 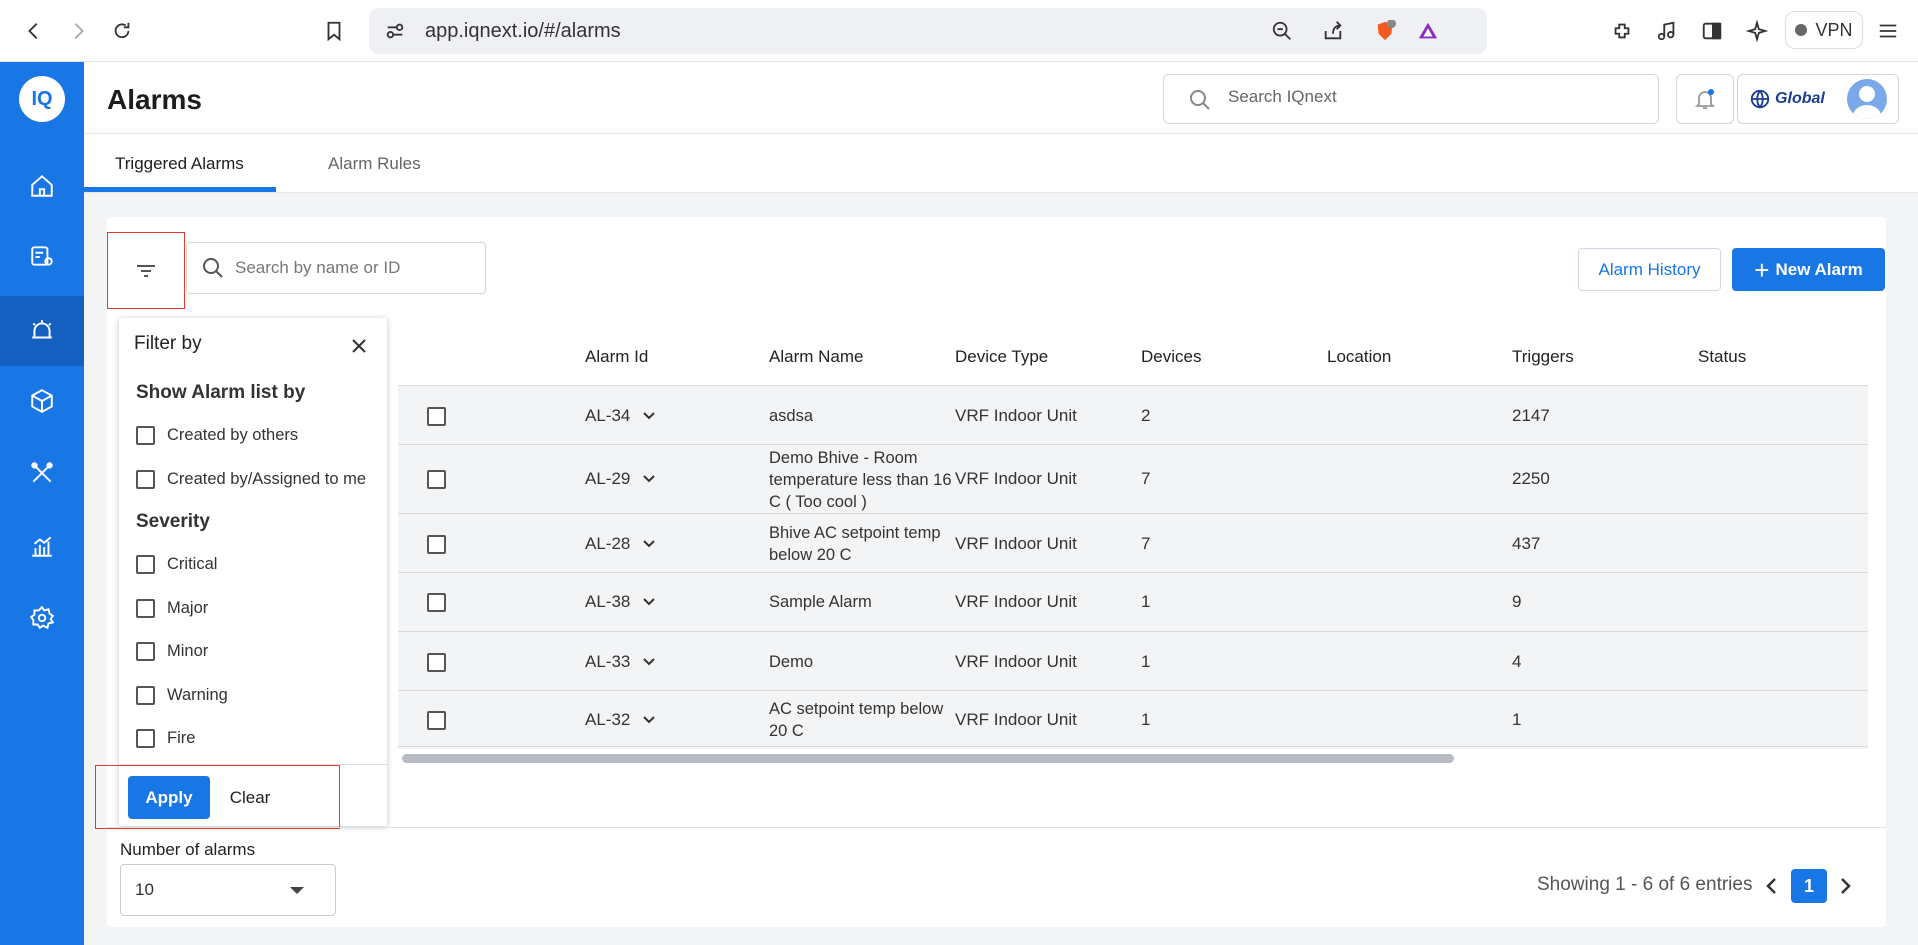 What do you see at coordinates (1649, 269) in the screenshot?
I see `alarm-history-button: Alarm History` at bounding box center [1649, 269].